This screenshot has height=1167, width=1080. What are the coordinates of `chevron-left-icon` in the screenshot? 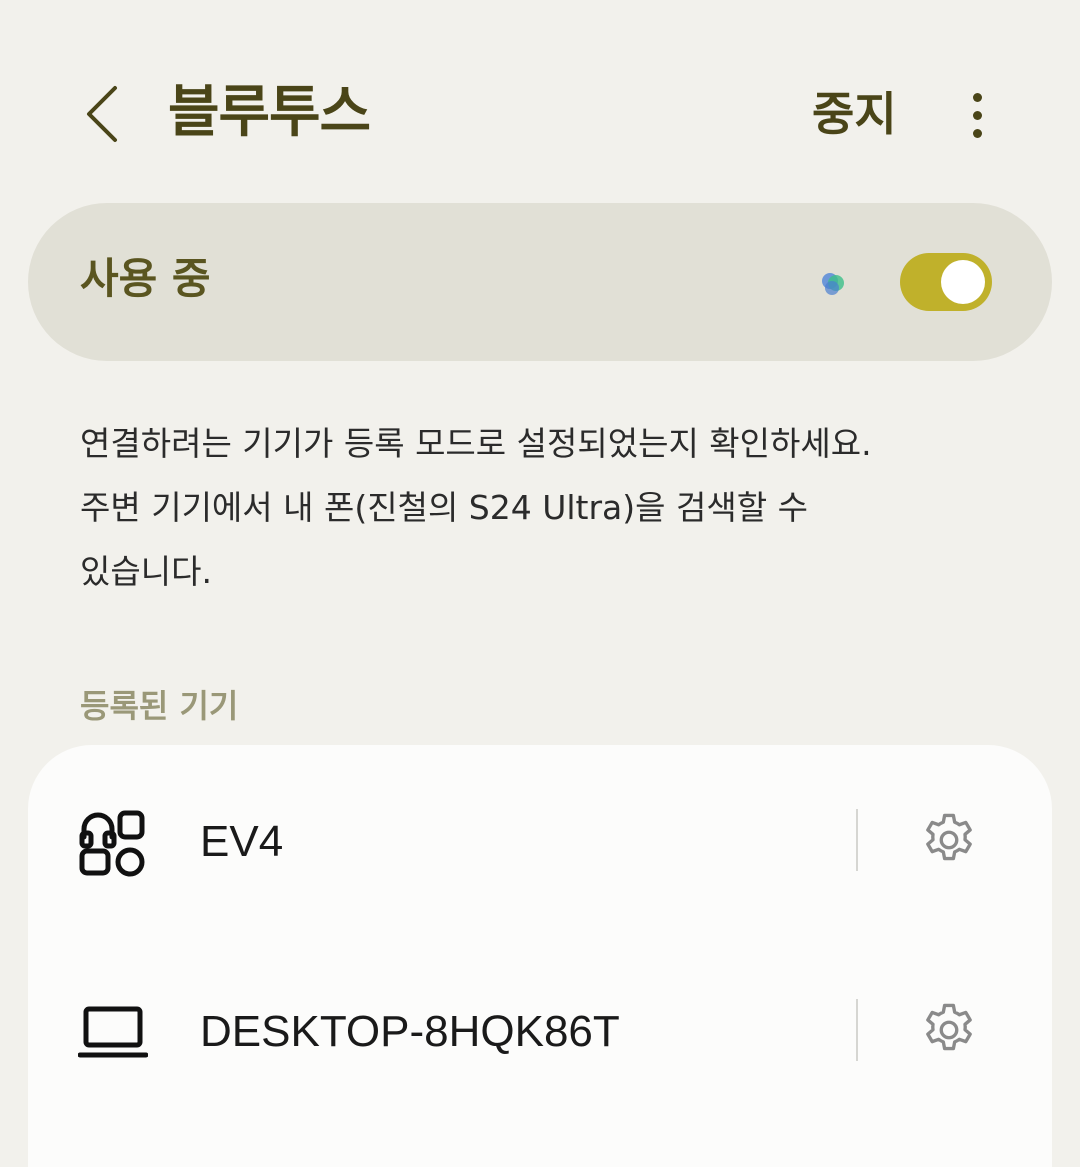 It's located at (102, 114).